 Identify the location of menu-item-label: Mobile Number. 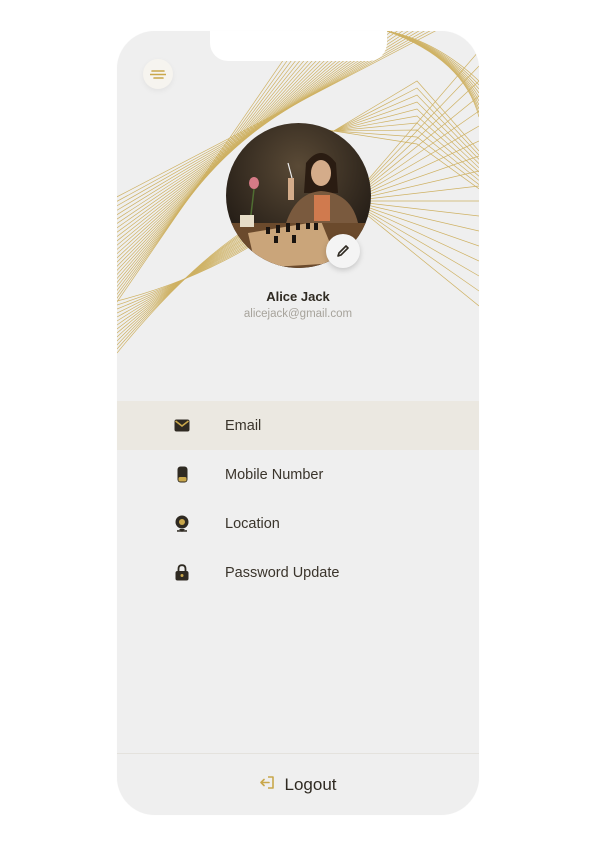
(274, 474).